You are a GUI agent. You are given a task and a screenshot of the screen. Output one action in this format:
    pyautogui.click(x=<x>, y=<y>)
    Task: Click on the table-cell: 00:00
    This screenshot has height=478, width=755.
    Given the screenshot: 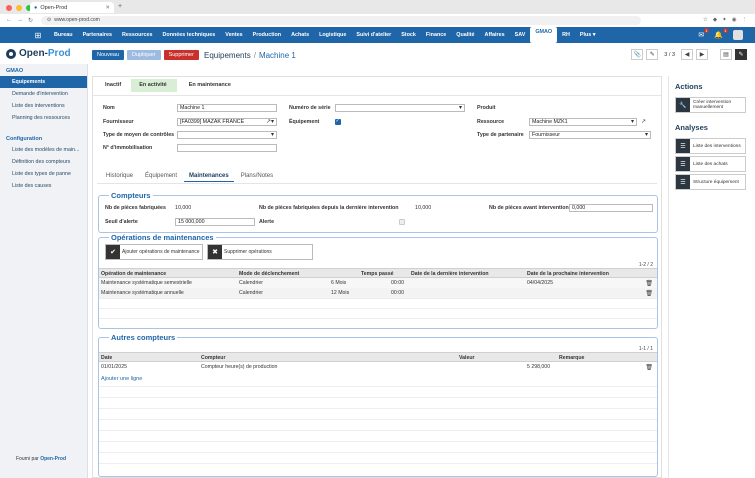 What is the action you would take?
    pyautogui.click(x=397, y=283)
    